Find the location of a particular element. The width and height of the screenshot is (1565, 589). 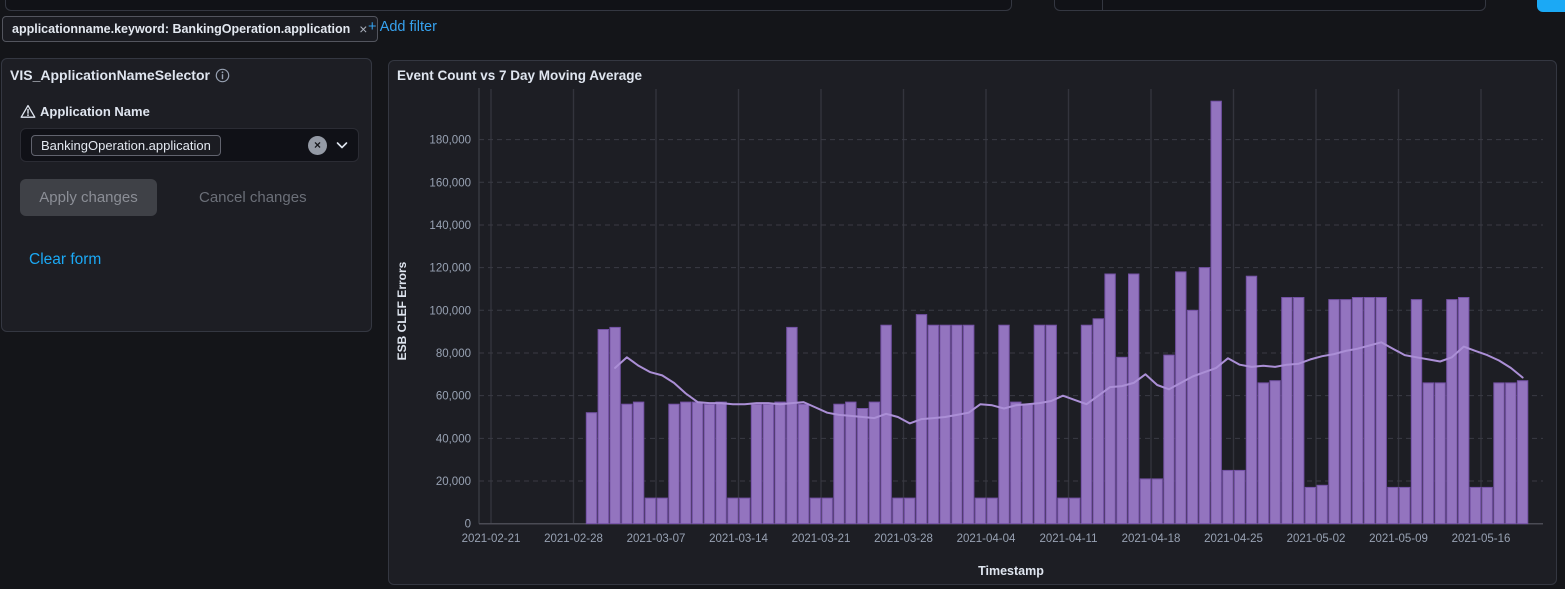

svg-text: 2021-04-11 is located at coordinates (1069, 539).